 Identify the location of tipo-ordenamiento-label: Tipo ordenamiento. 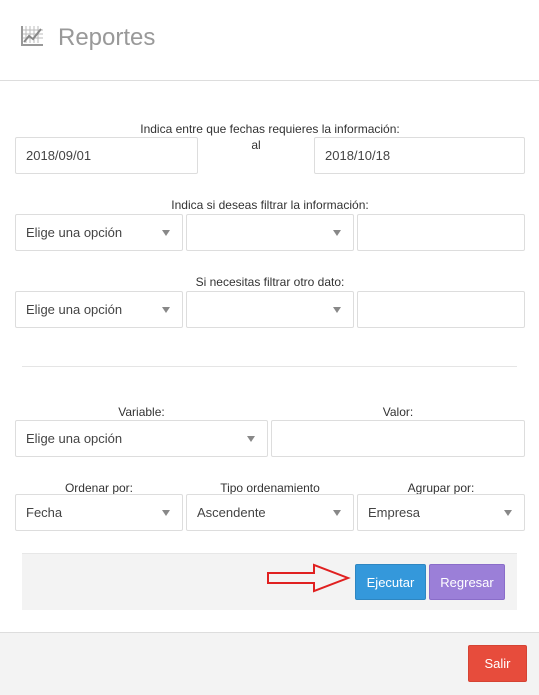
(270, 488).